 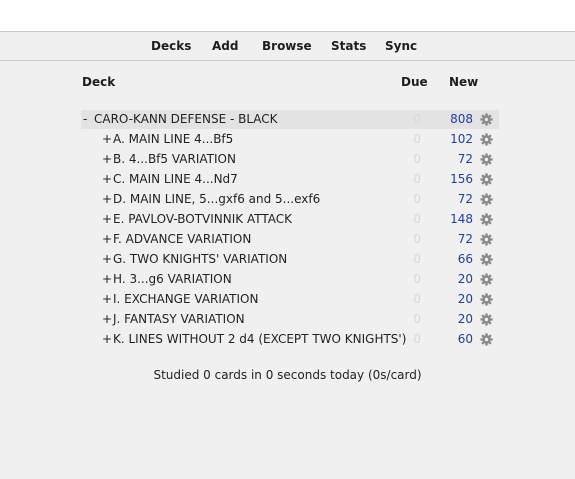 What do you see at coordinates (290, 259) in the screenshot?
I see `deck-row: + G. TWO KNIGHTS' VARIATION 0 66` at bounding box center [290, 259].